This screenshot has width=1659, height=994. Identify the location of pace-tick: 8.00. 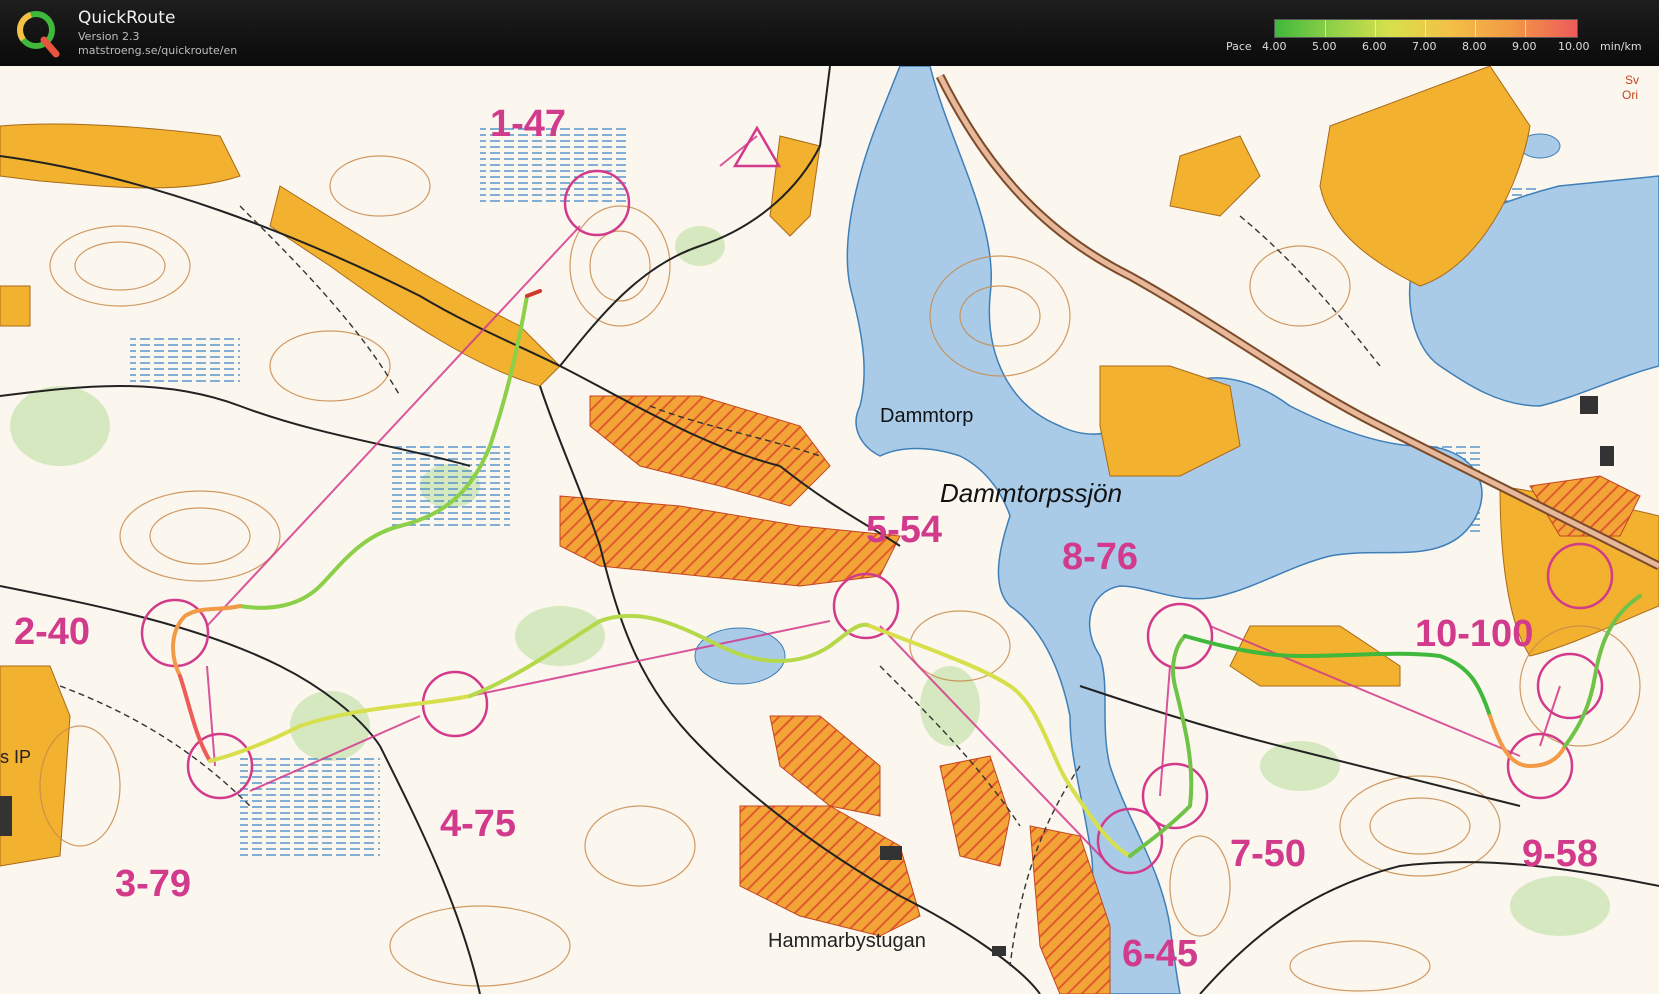
(1474, 46).